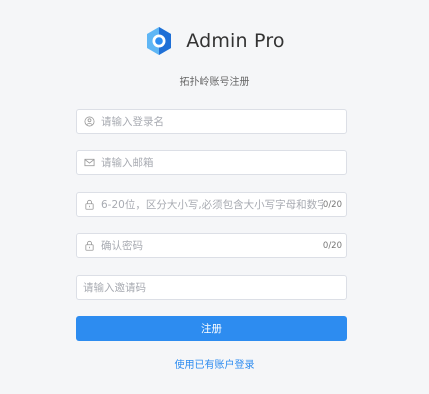 Image resolution: width=429 pixels, height=394 pixels. I want to click on login-with-existing-account-link: 使用已有账户登录, so click(214, 363).